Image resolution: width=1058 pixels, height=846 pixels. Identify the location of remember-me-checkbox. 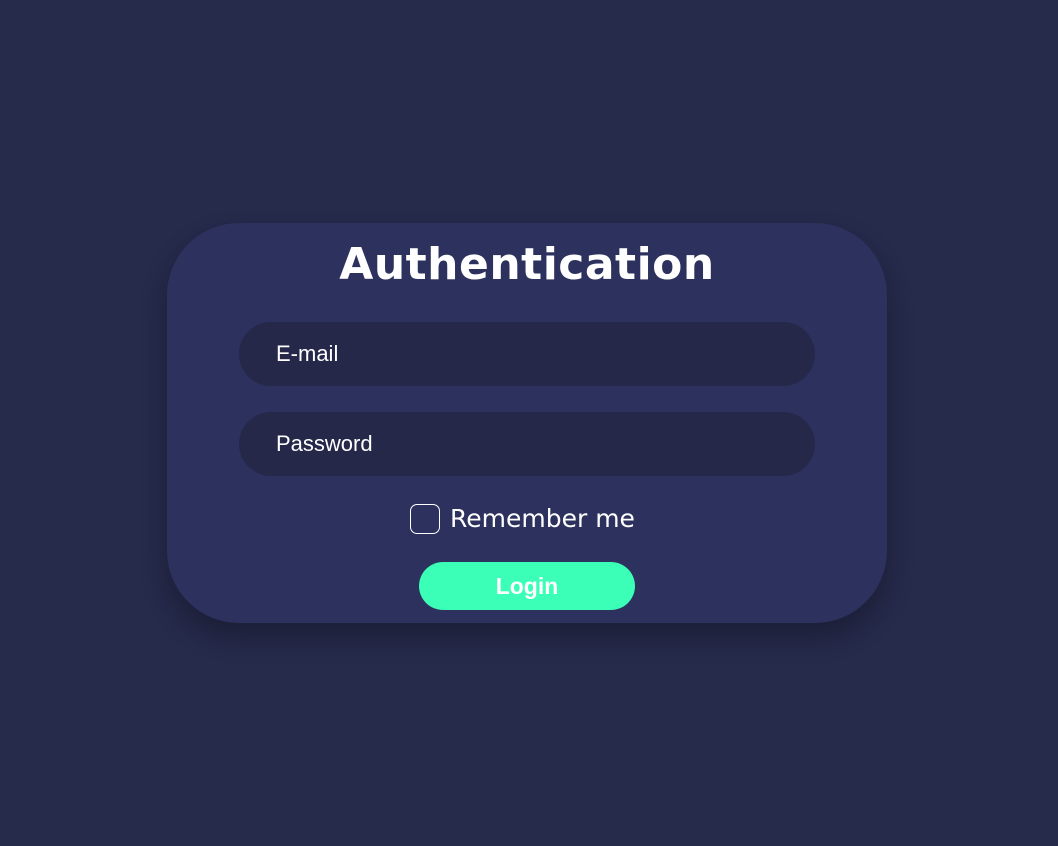
(425, 519).